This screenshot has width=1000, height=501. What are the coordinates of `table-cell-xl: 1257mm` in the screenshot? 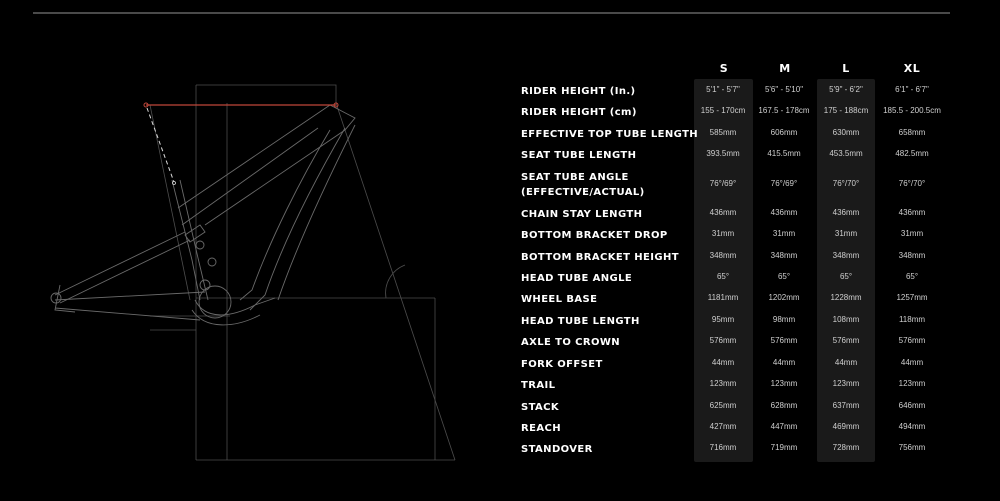 It's located at (912, 297).